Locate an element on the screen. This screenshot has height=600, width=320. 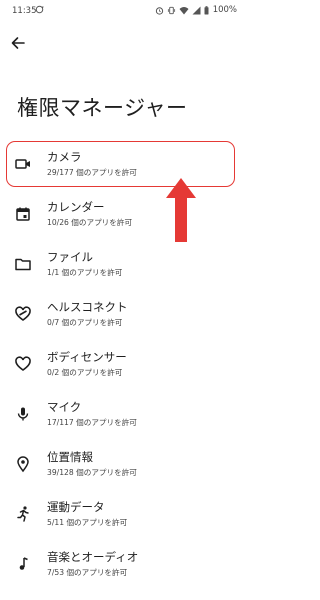
permission-item-camera: カメラ 29/177 個のアプリを許可 is located at coordinates (122, 164).